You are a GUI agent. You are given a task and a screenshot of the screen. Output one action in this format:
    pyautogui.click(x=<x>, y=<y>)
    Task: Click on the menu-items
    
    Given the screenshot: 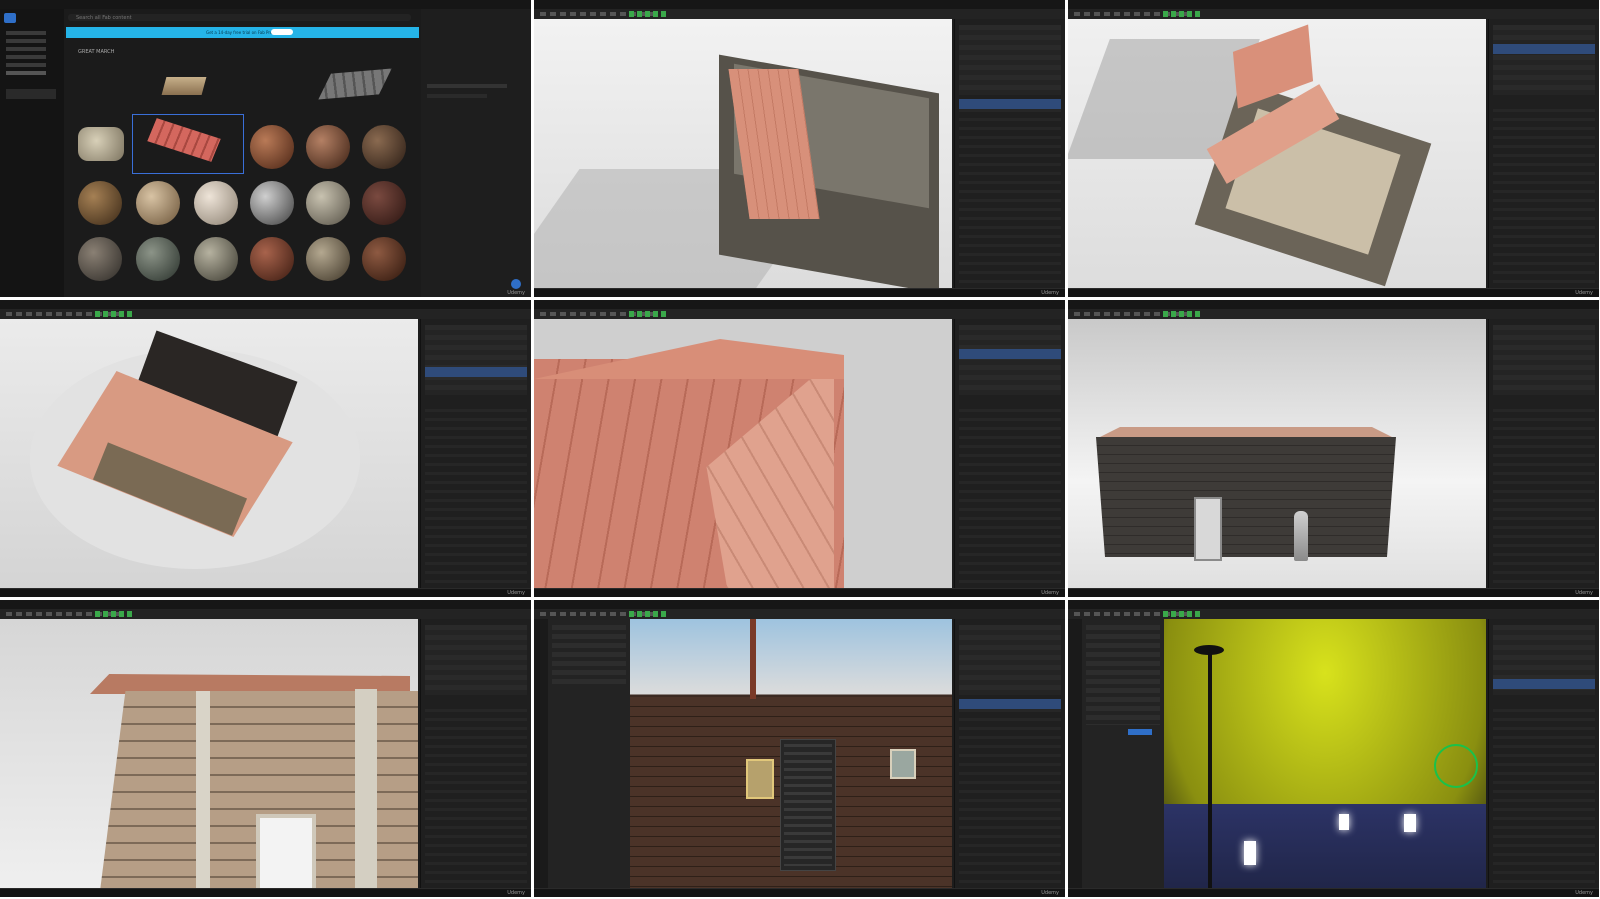 What is the action you would take?
    pyautogui.click(x=808, y=805)
    